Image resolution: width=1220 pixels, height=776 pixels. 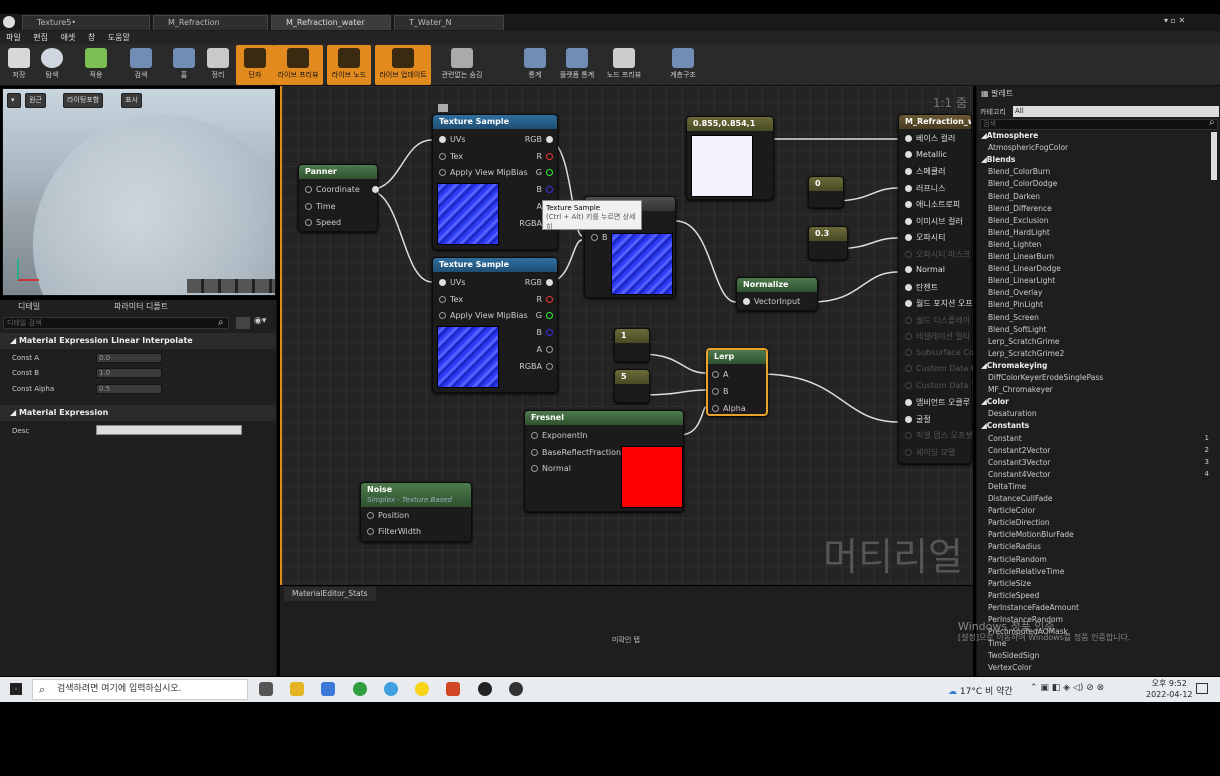 What do you see at coordinates (1019, 522) in the screenshot?
I see `palette-item: ParticleDirection` at bounding box center [1019, 522].